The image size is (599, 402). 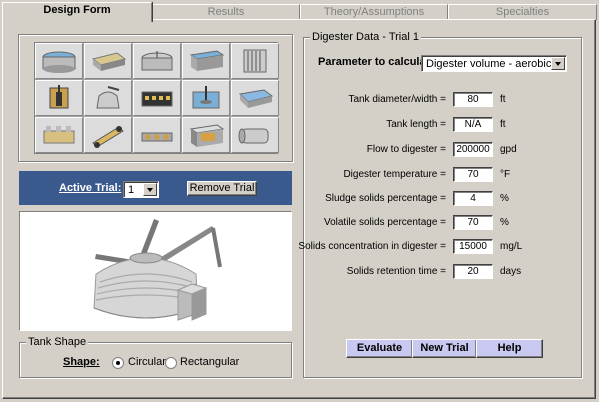 What do you see at coordinates (416, 124) in the screenshot?
I see `tank-length-label: Tank length =` at bounding box center [416, 124].